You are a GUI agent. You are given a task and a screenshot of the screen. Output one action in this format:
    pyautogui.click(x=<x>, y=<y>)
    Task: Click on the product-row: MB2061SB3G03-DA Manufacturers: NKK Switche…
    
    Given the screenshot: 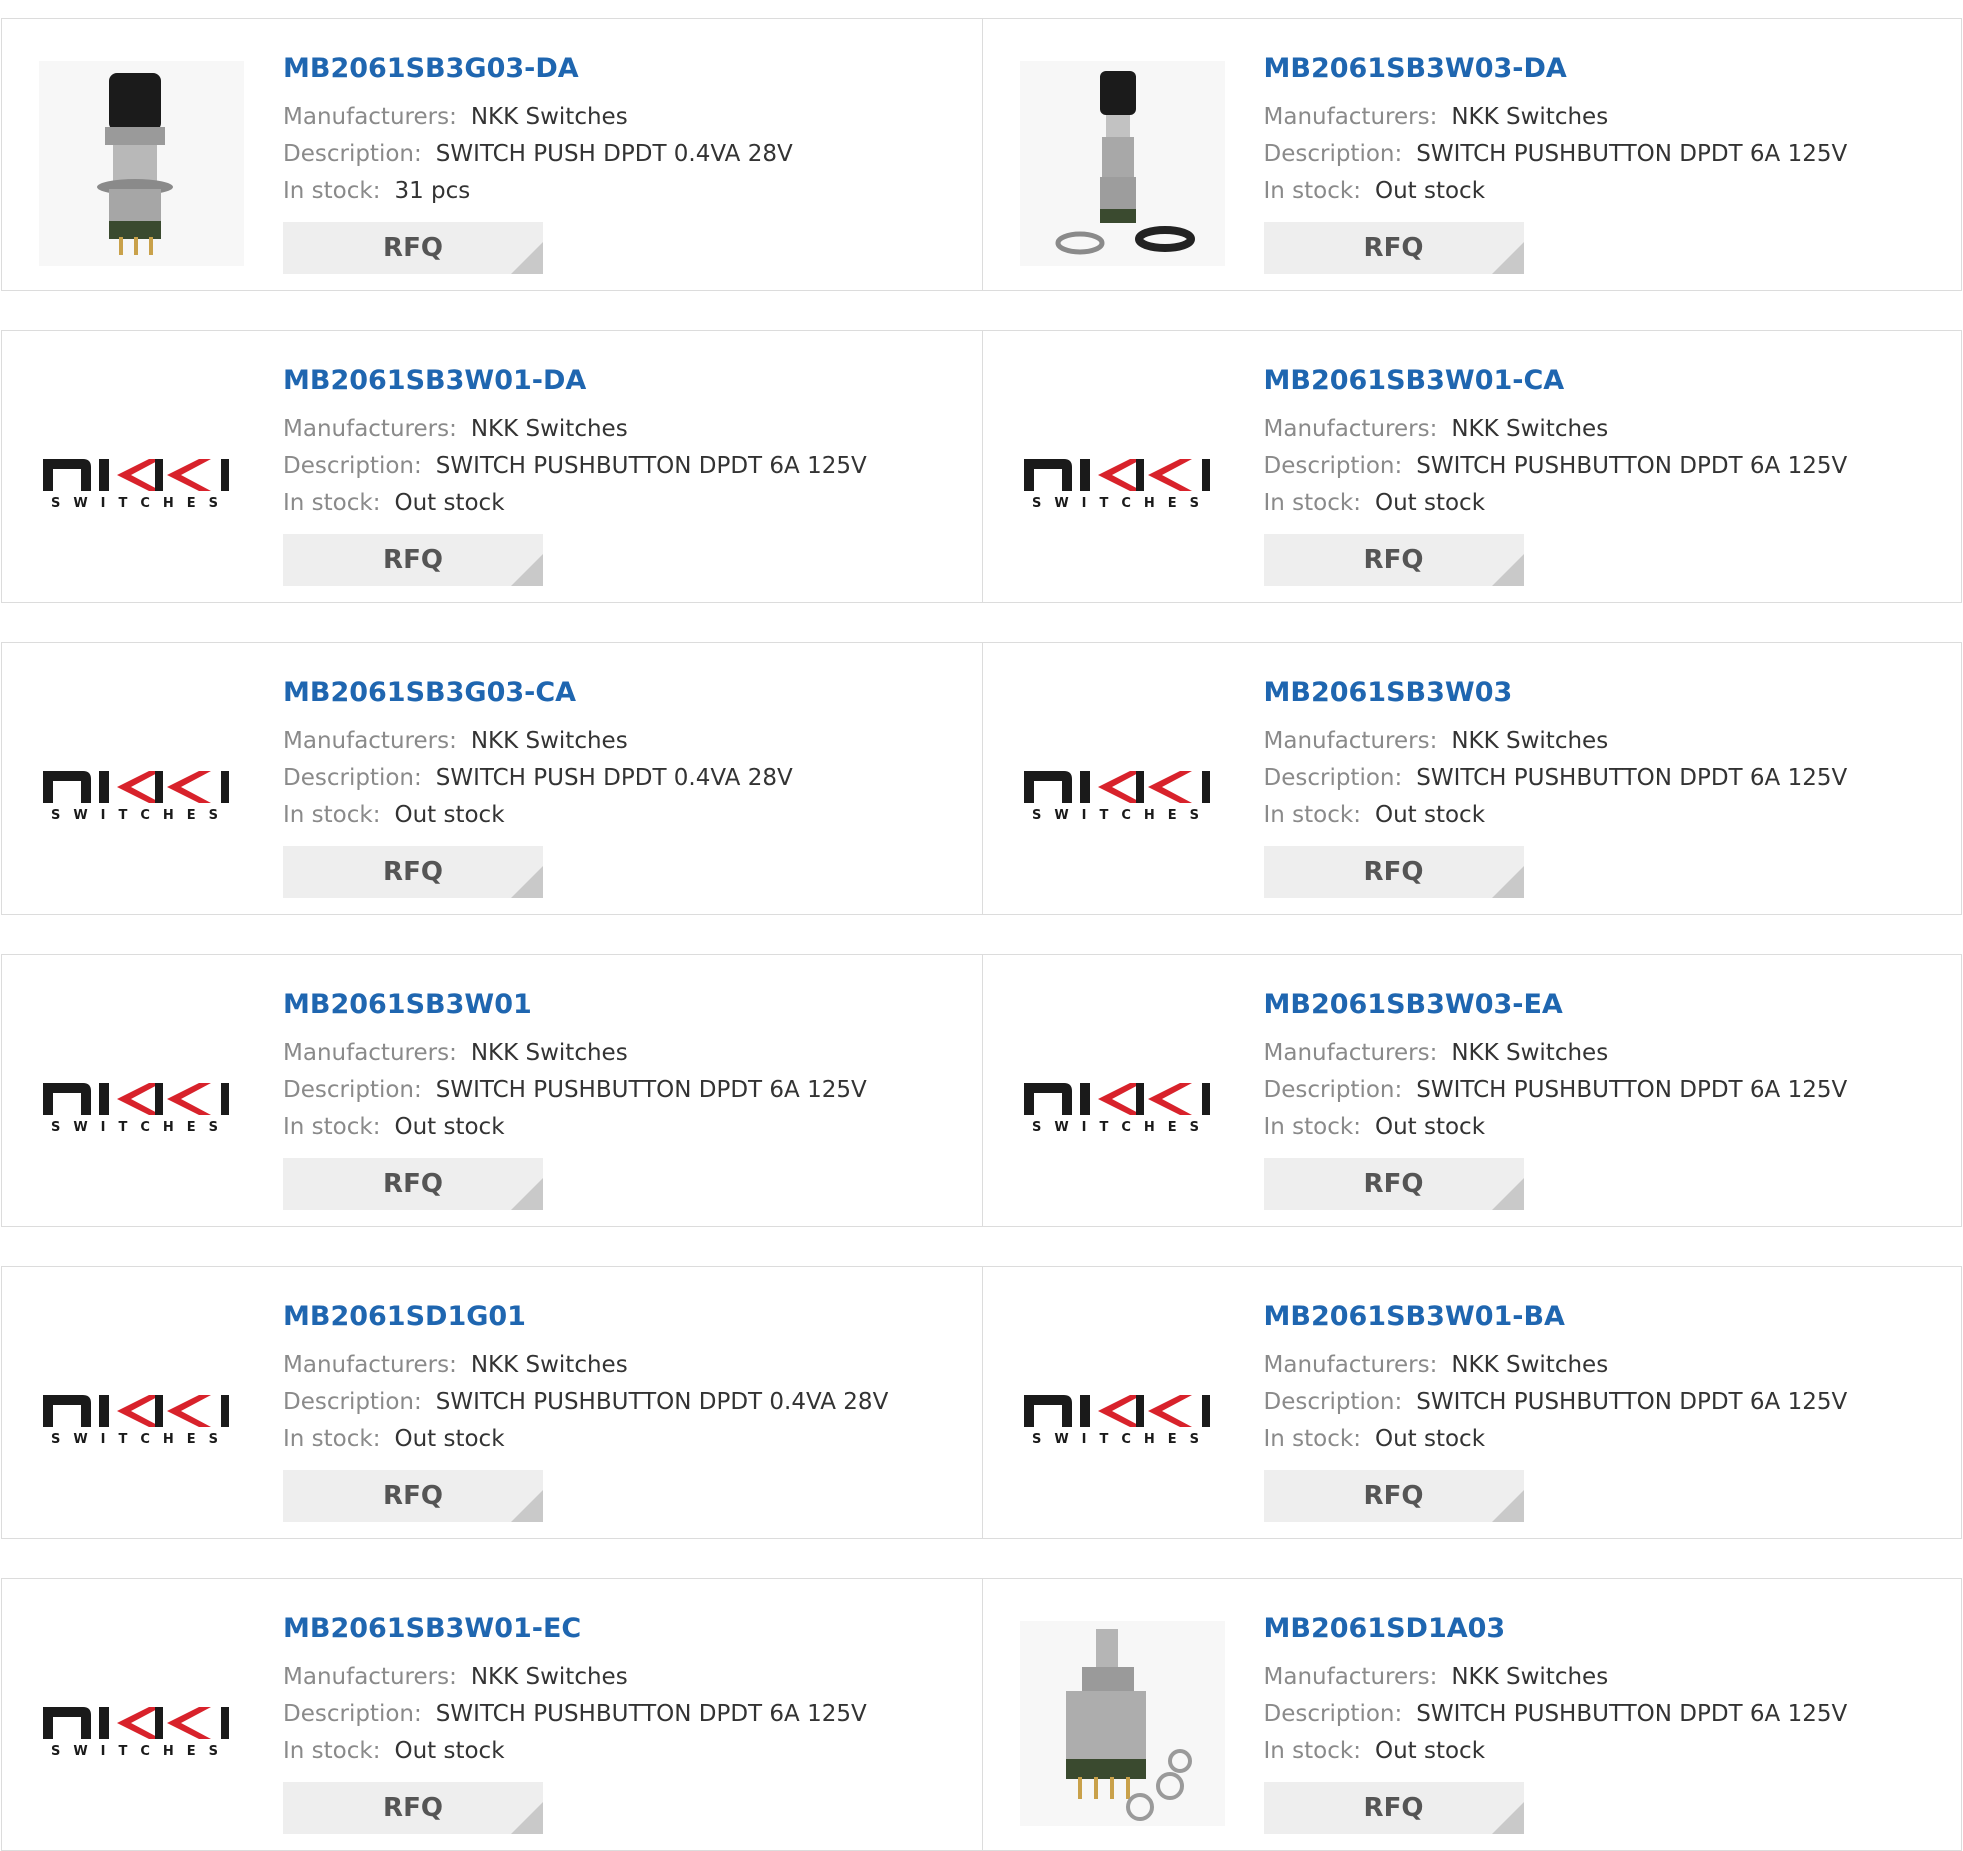 What is the action you would take?
    pyautogui.click(x=981, y=154)
    